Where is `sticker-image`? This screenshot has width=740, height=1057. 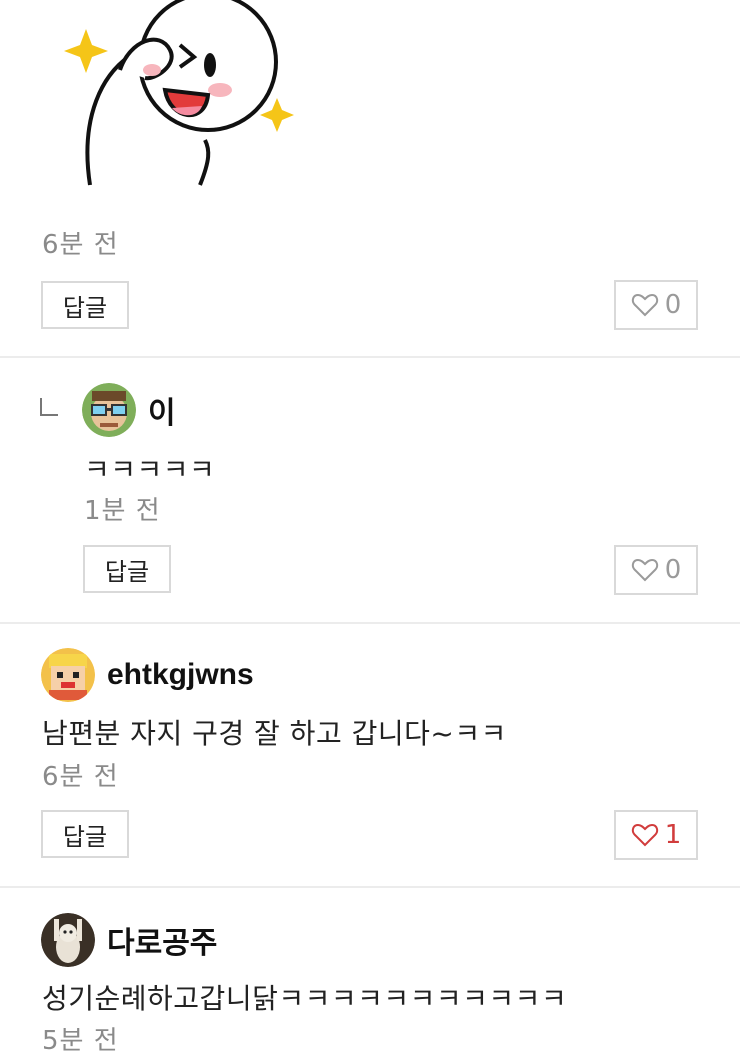 sticker-image is located at coordinates (180, 95).